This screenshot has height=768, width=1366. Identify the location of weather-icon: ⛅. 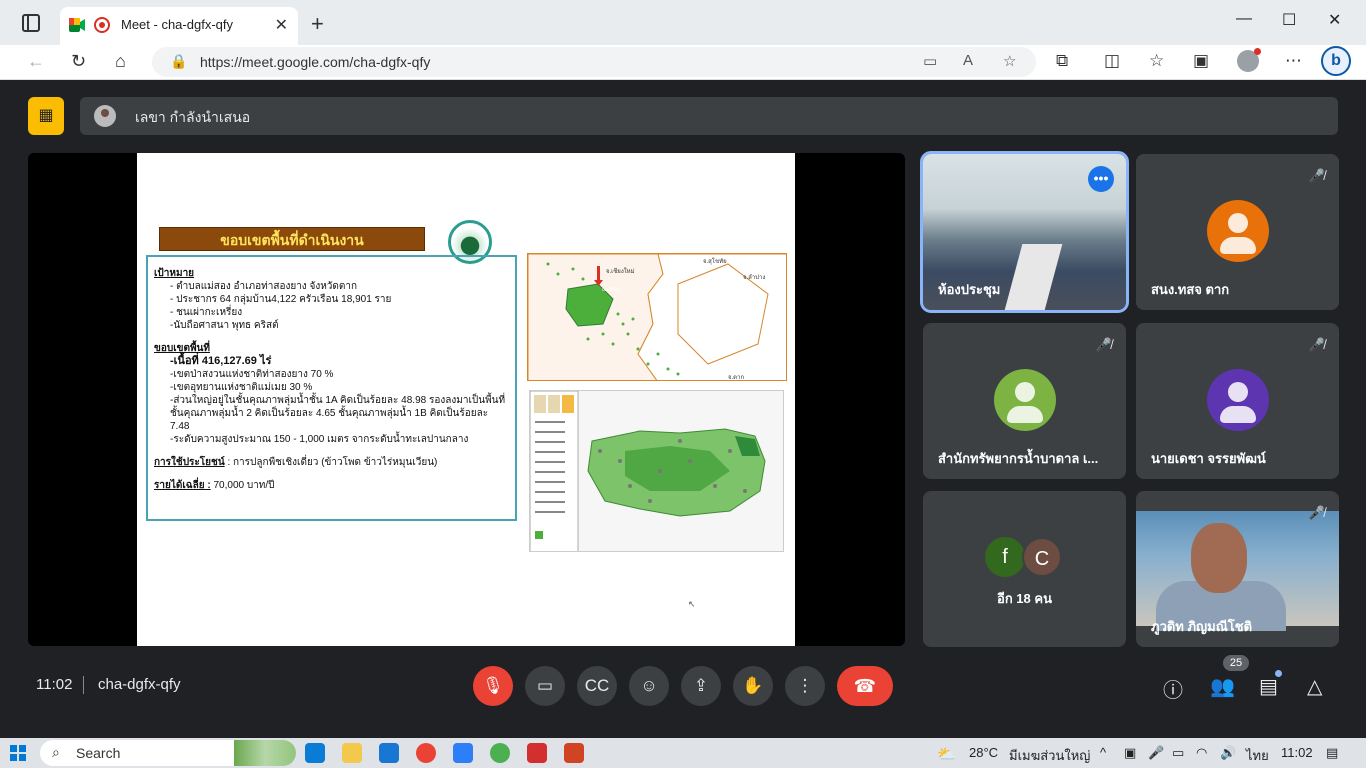
(946, 754).